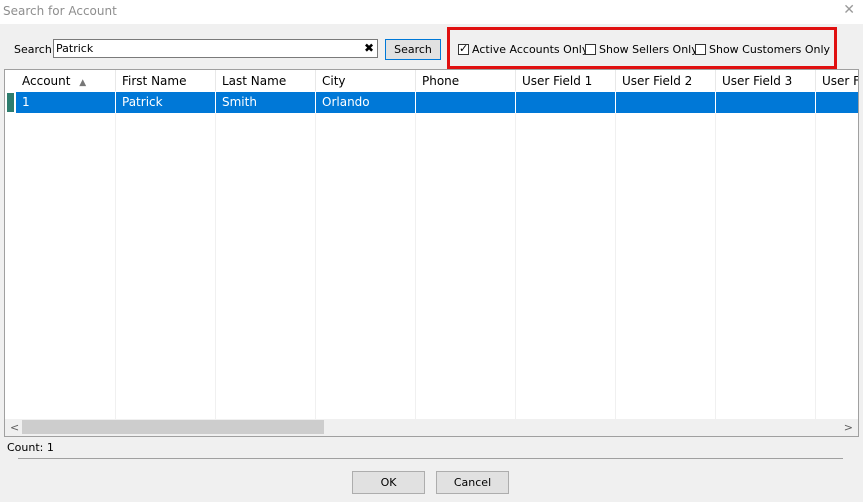  What do you see at coordinates (848, 427) in the screenshot?
I see `scroll-right-icon: >` at bounding box center [848, 427].